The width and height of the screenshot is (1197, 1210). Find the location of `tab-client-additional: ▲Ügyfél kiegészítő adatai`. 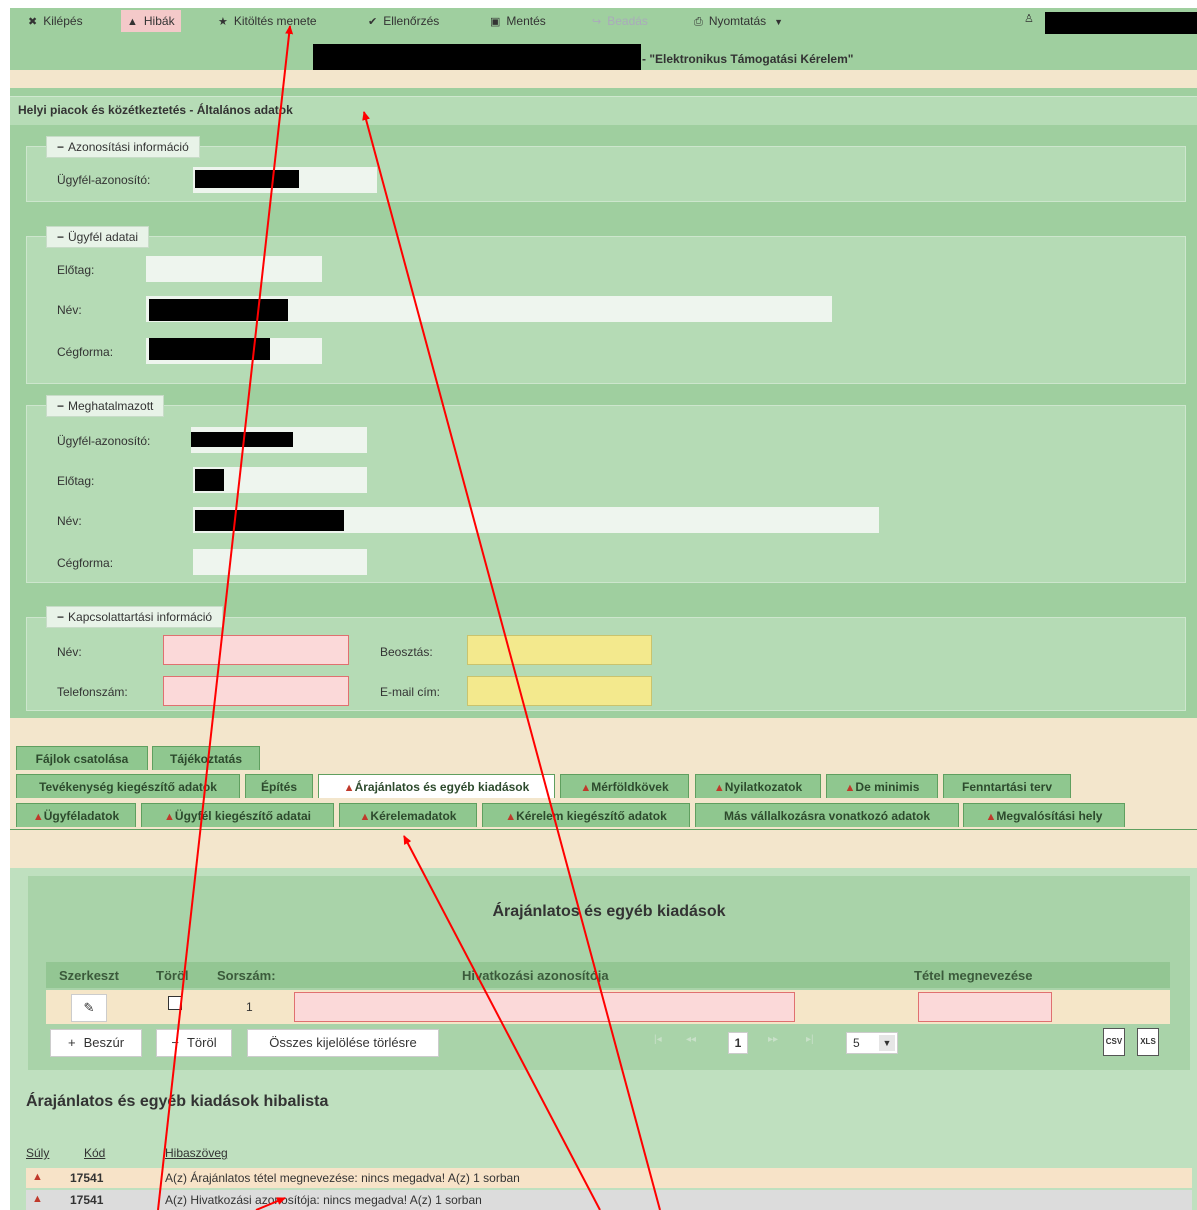

tab-client-additional: ▲Ügyfél kiegészítő adatai is located at coordinates (237, 815).